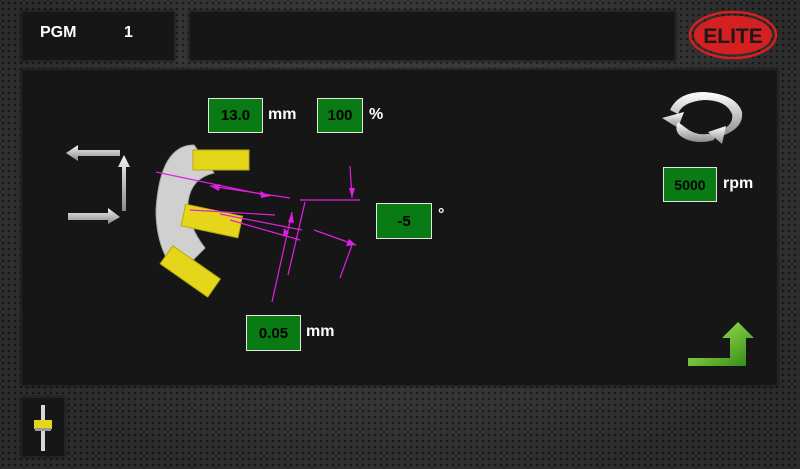 The image size is (800, 469). Describe the element at coordinates (376, 114) in the screenshot. I see `percent-unit: %` at that location.